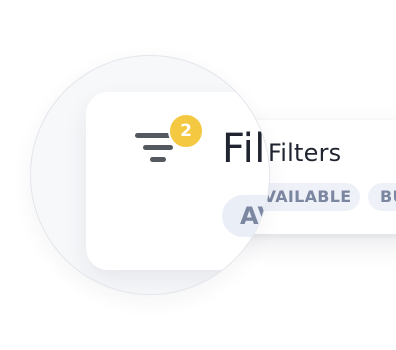 The width and height of the screenshot is (396, 350). I want to click on magnified-filter-chip-available: AVAILABLE, so click(245, 216).